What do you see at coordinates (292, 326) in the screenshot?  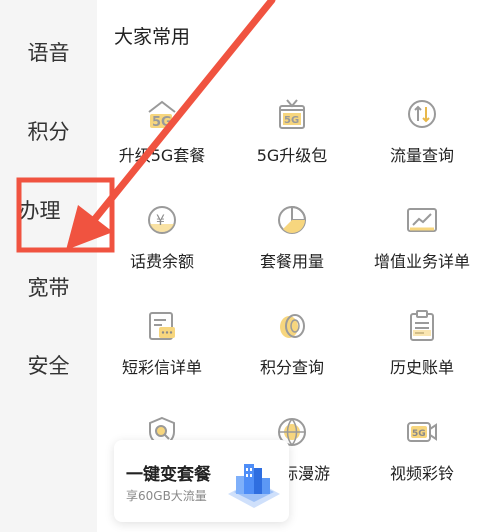 I see `points-coin-icon` at bounding box center [292, 326].